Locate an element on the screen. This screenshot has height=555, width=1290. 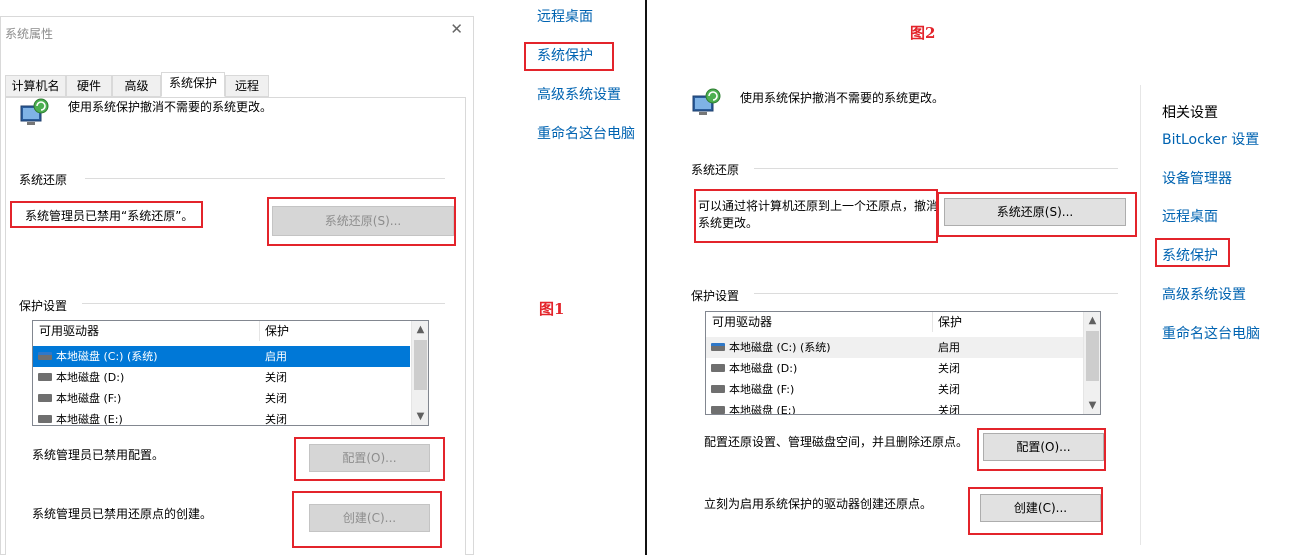
link-device-manager: 设备管理器 is located at coordinates (1197, 178).